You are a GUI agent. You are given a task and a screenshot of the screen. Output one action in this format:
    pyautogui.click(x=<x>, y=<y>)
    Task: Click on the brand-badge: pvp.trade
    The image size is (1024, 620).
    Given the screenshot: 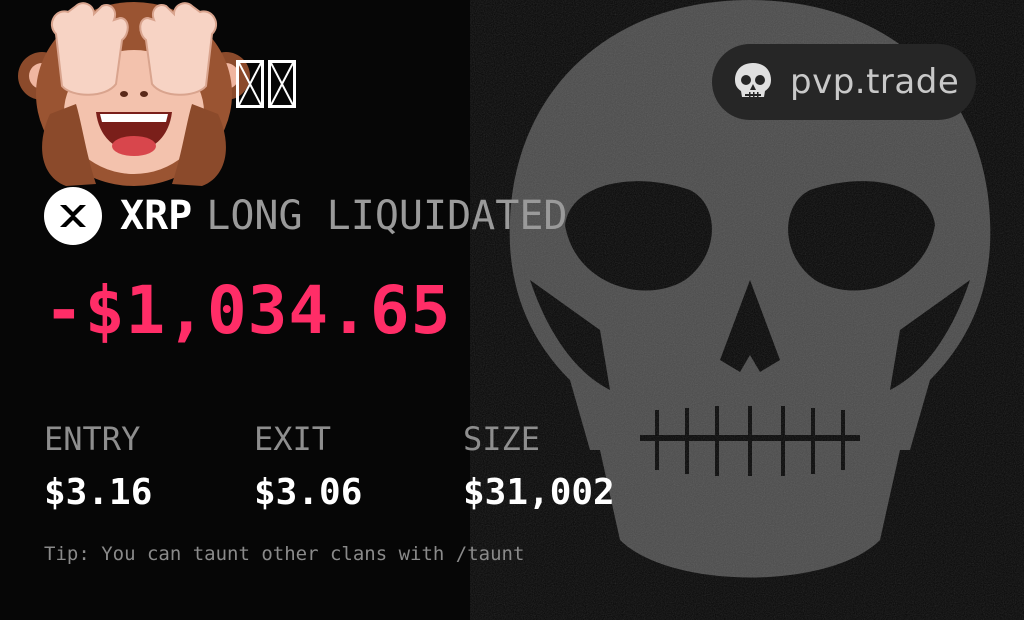 What is the action you would take?
    pyautogui.click(x=844, y=82)
    